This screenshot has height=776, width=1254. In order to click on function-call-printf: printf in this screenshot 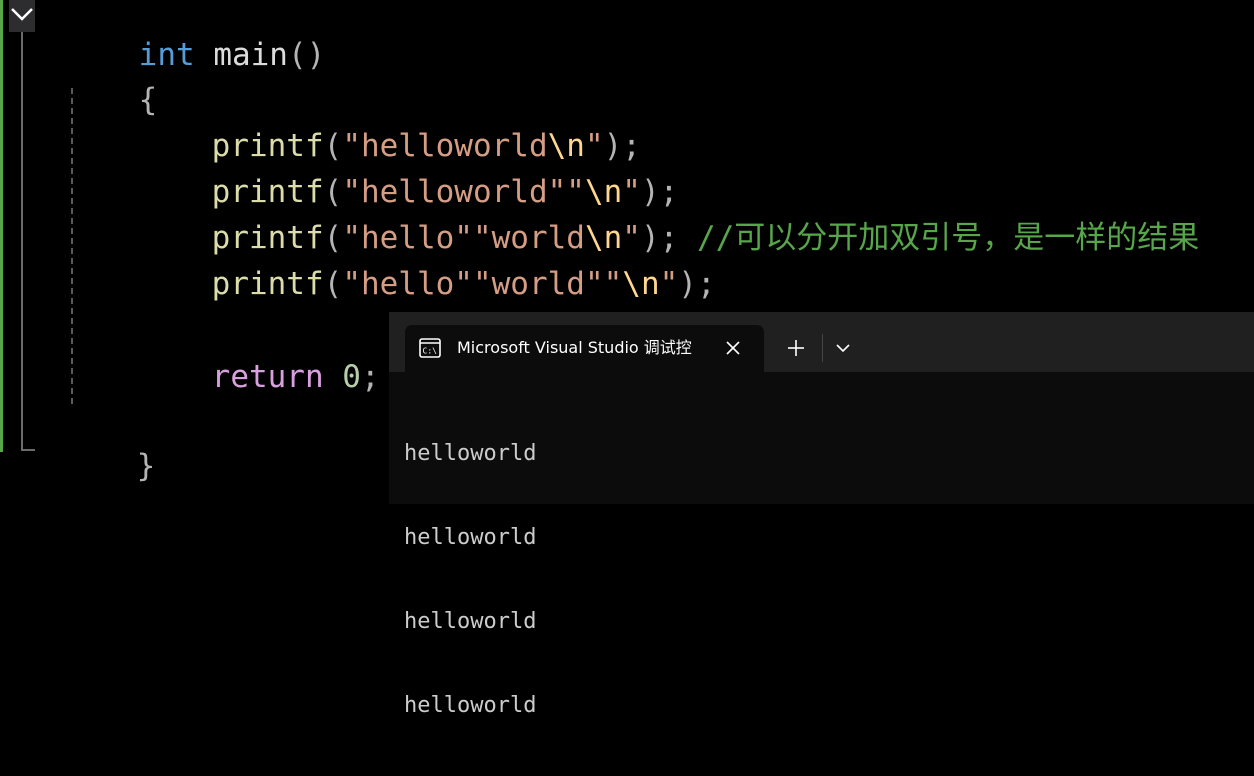, I will do `click(267, 284)`.